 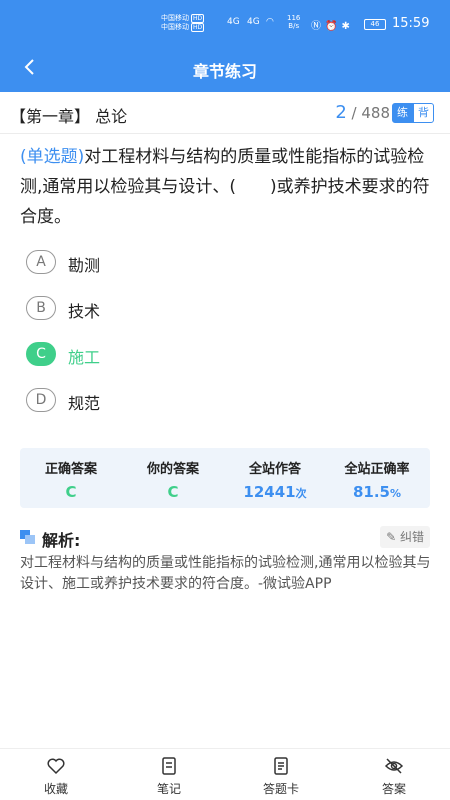 What do you see at coordinates (226, 269) in the screenshot?
I see `option-a: A 勘测` at bounding box center [226, 269].